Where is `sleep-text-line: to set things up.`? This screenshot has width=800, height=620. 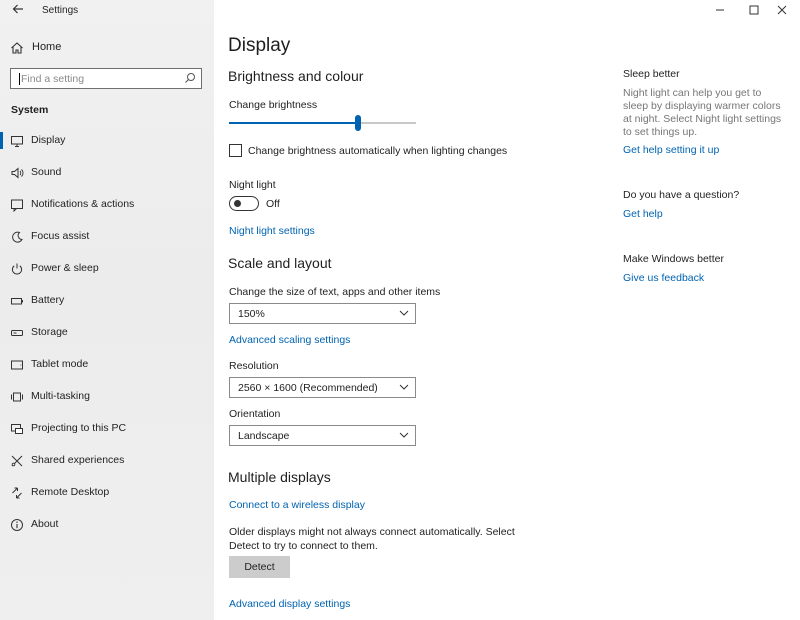
sleep-text-line: to set things up. is located at coordinates (660, 132).